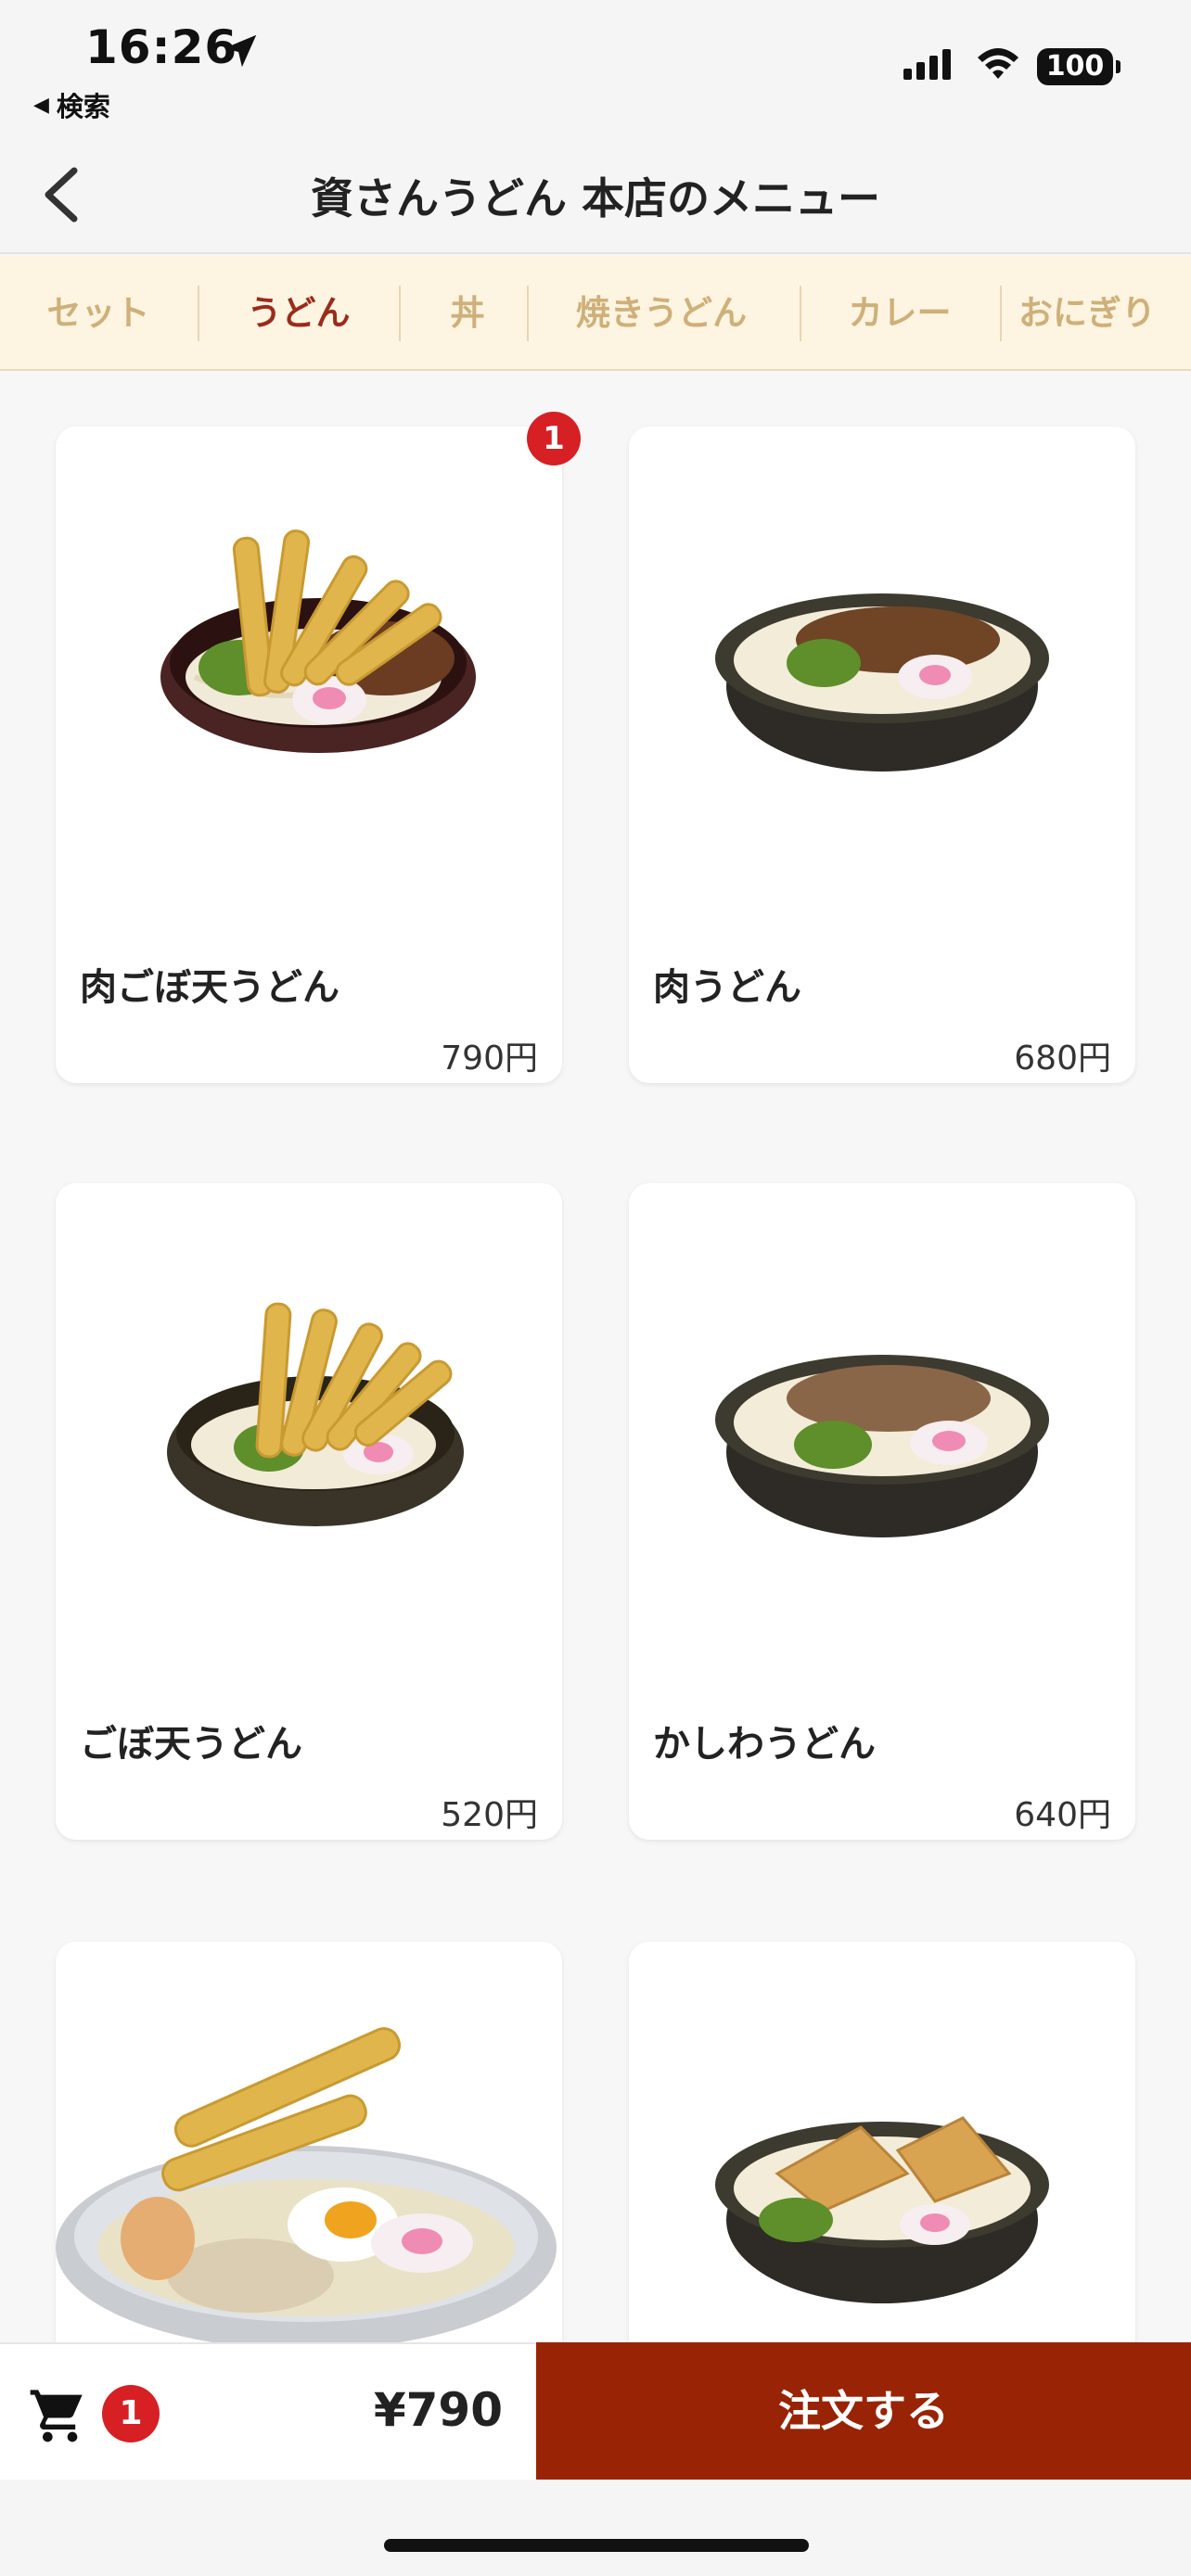 The width and height of the screenshot is (1191, 2576). What do you see at coordinates (240, 51) in the screenshot?
I see `location-arrow-icon` at bounding box center [240, 51].